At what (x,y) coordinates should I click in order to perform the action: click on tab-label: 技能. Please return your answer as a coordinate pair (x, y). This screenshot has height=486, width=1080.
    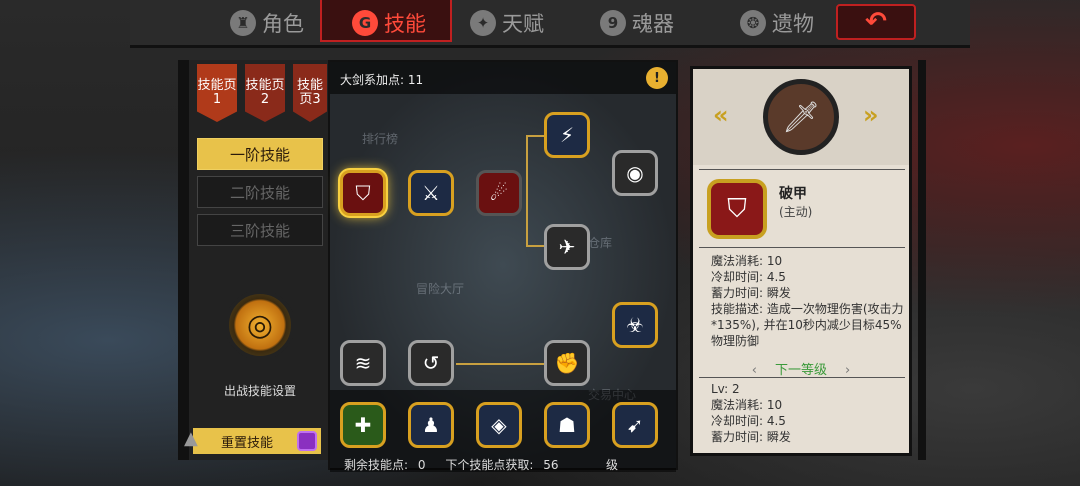
    Looking at the image, I should click on (405, 24).